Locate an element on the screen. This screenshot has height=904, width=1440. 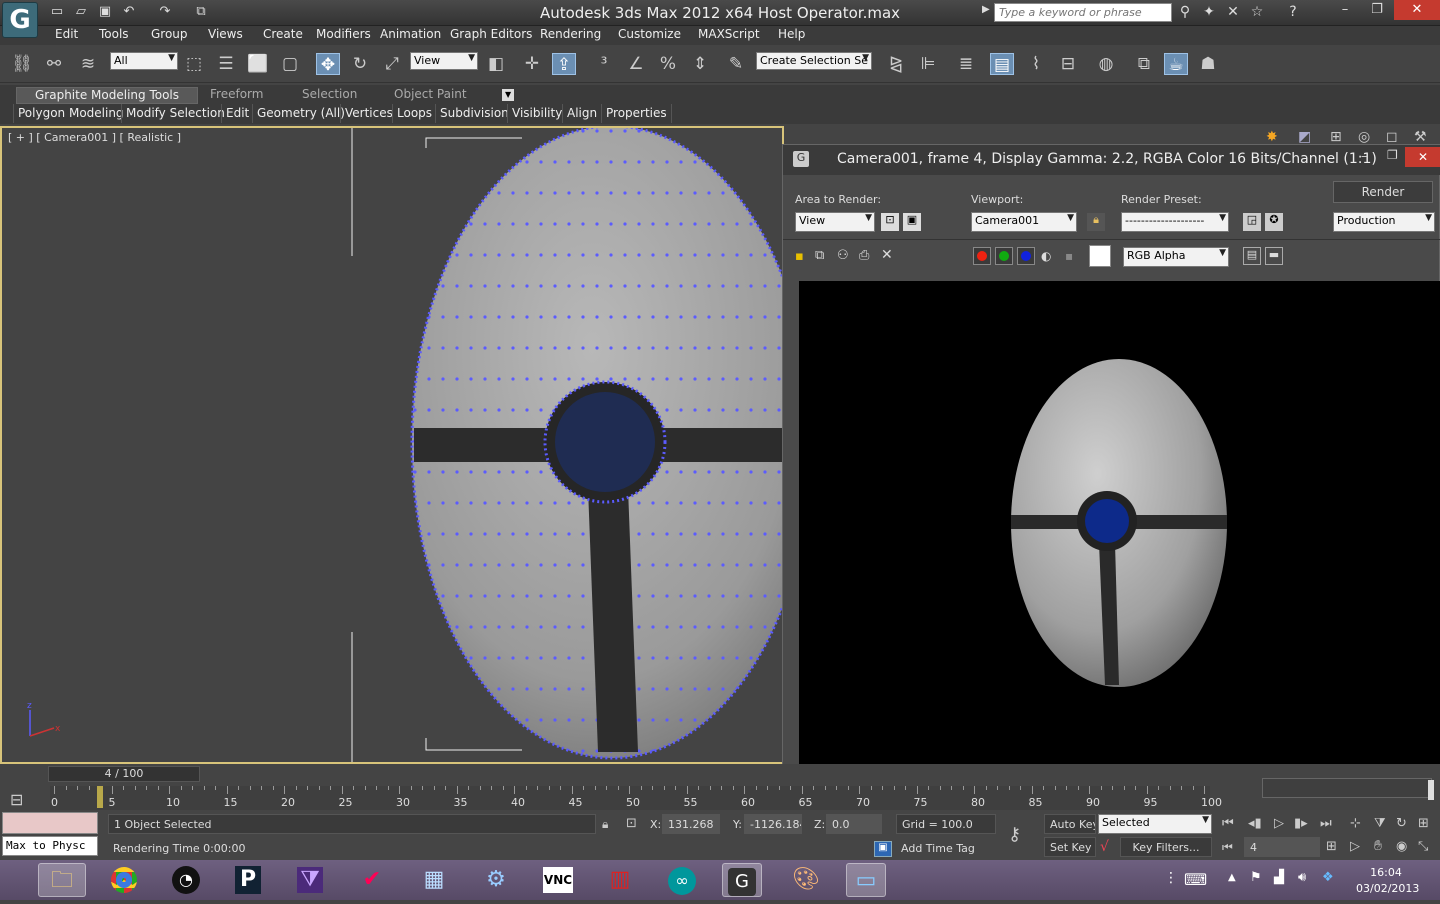
vnc-icon: VNC is located at coordinates (558, 880).